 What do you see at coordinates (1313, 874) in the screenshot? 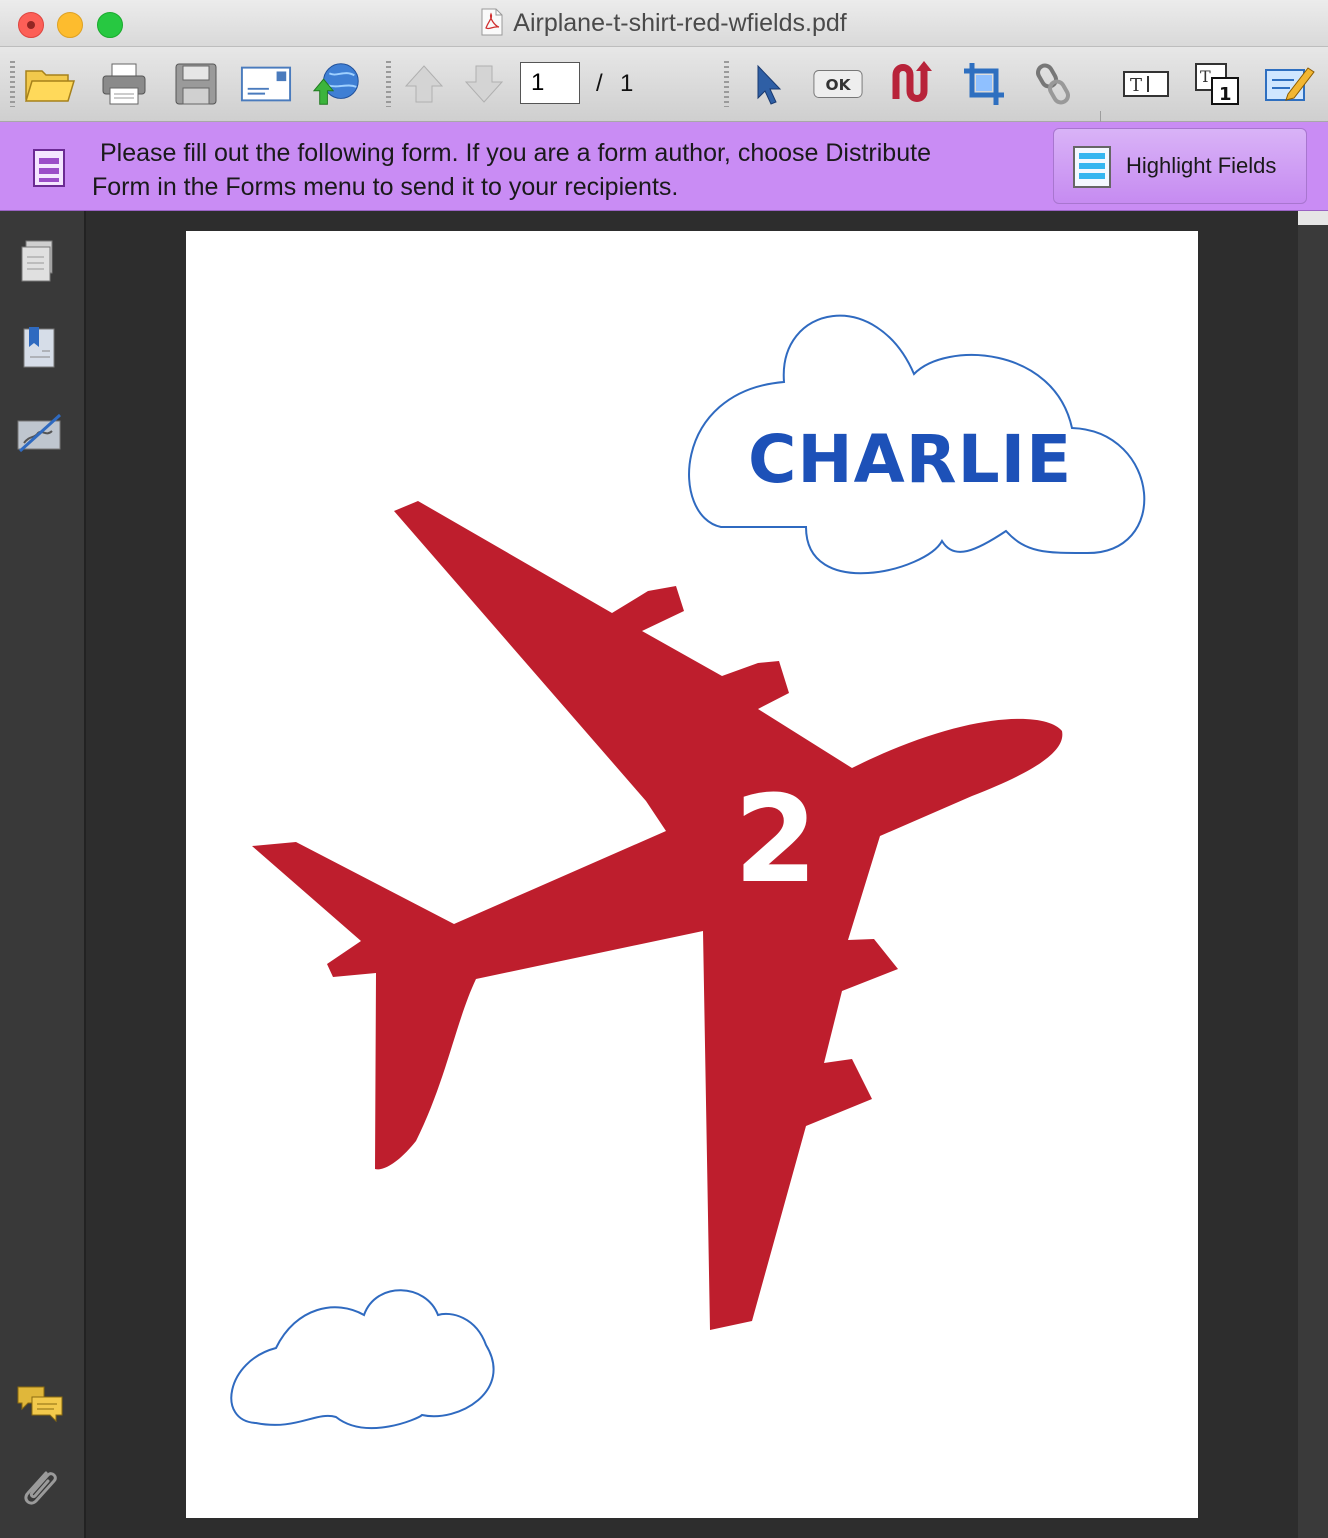
I see `vertical-scrollbar` at bounding box center [1313, 874].